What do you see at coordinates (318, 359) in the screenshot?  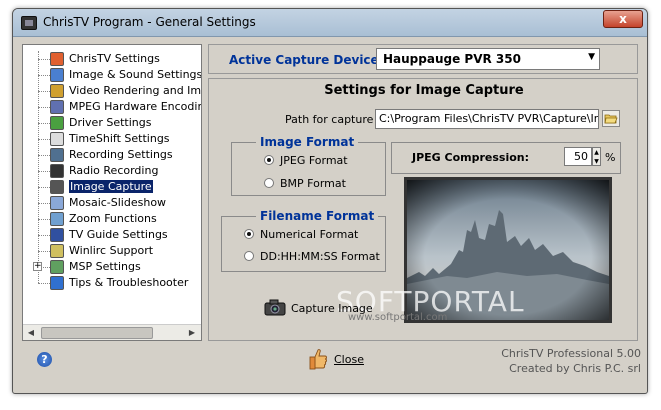 I see `thumbs-up-icon` at bounding box center [318, 359].